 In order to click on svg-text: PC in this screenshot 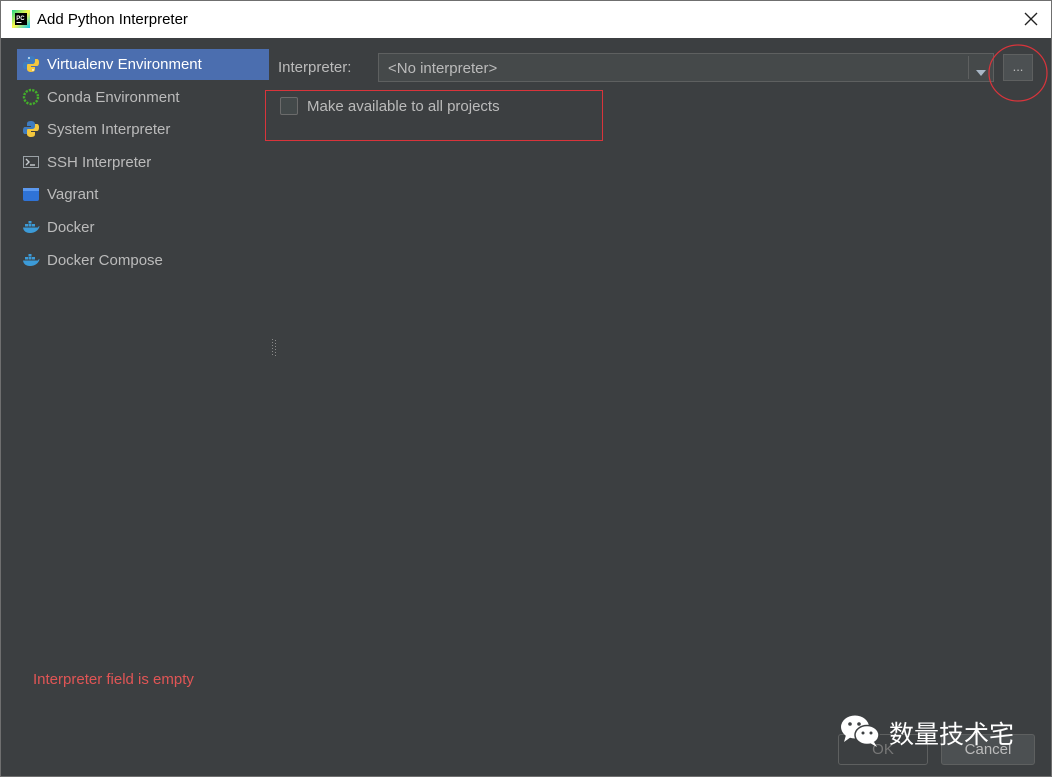, I will do `click(20, 19)`.